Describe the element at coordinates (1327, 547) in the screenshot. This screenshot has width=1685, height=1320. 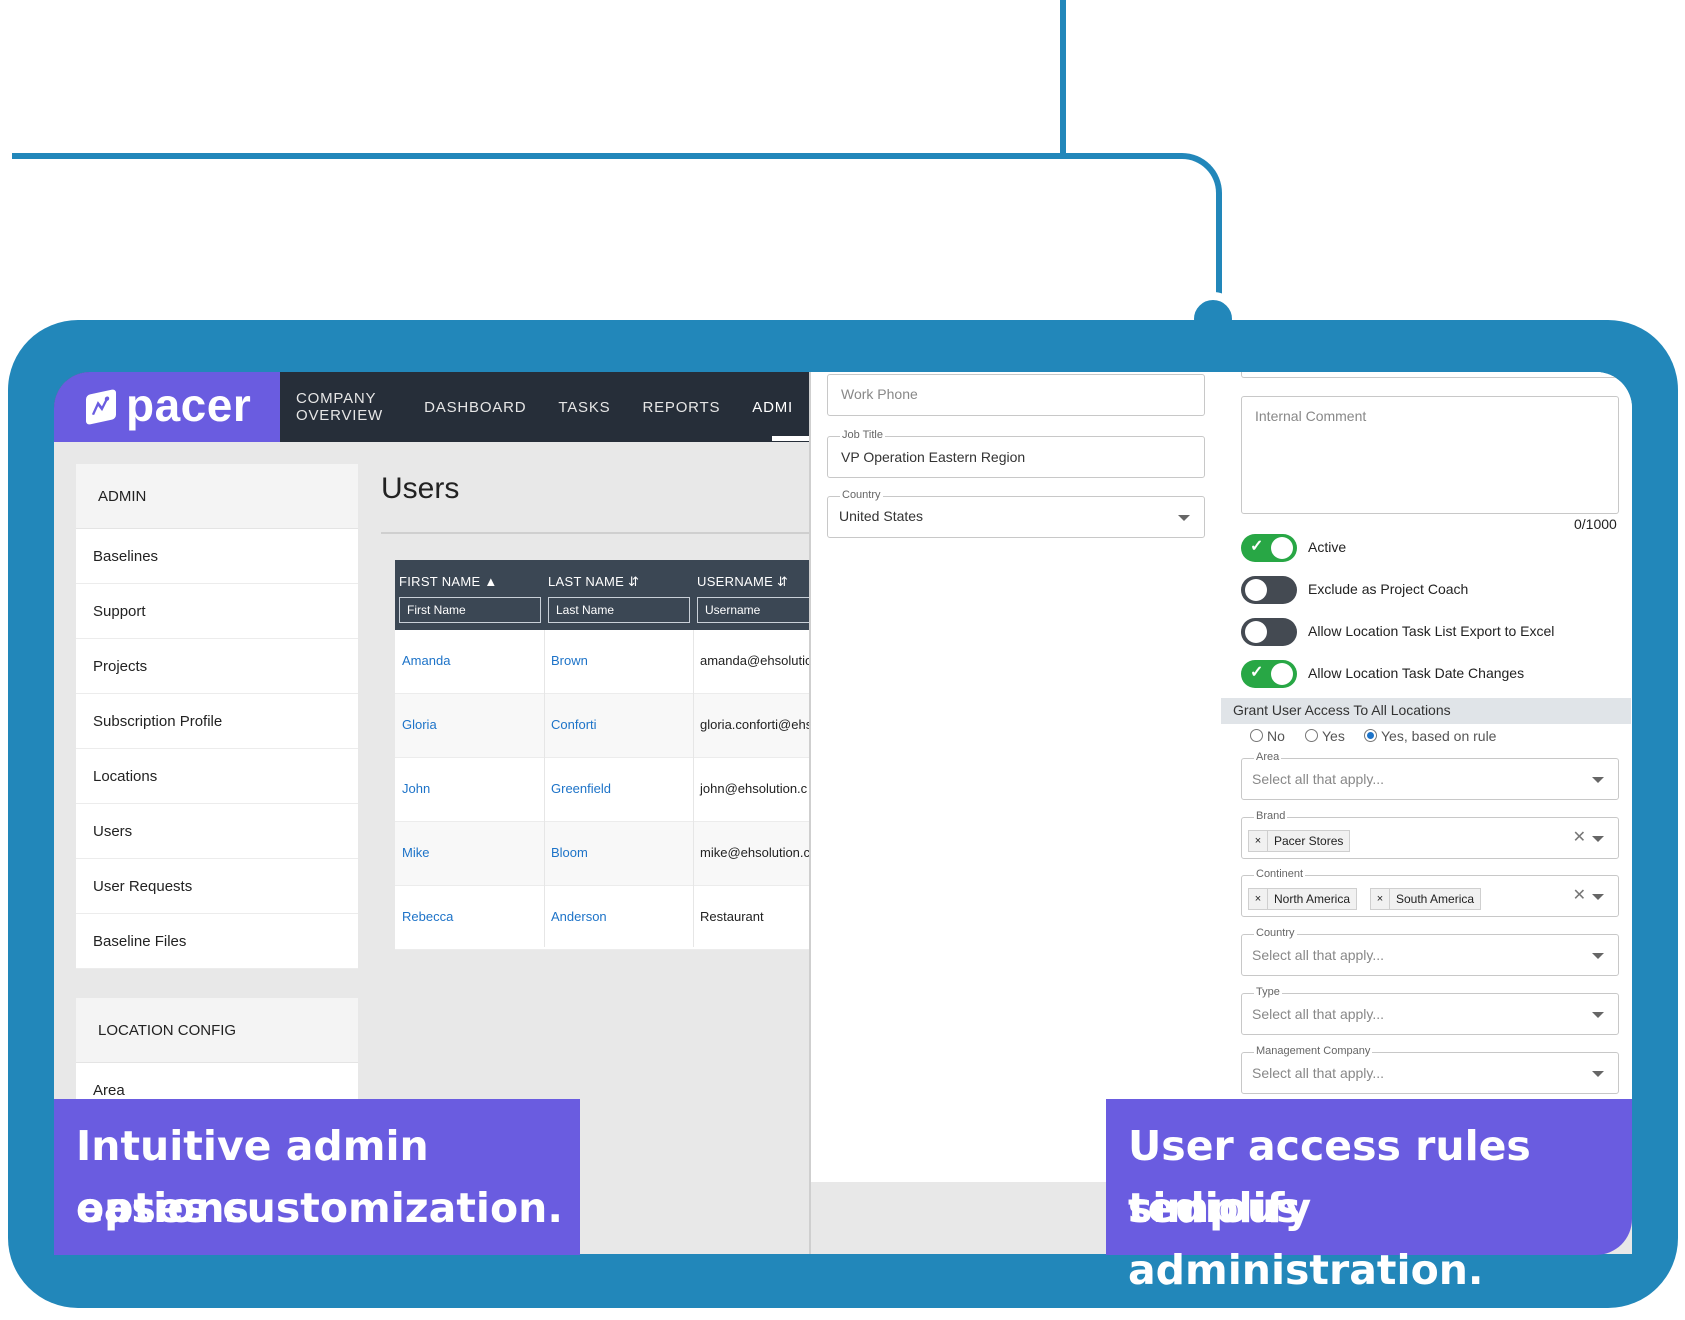
I see `active-label: Active` at that location.